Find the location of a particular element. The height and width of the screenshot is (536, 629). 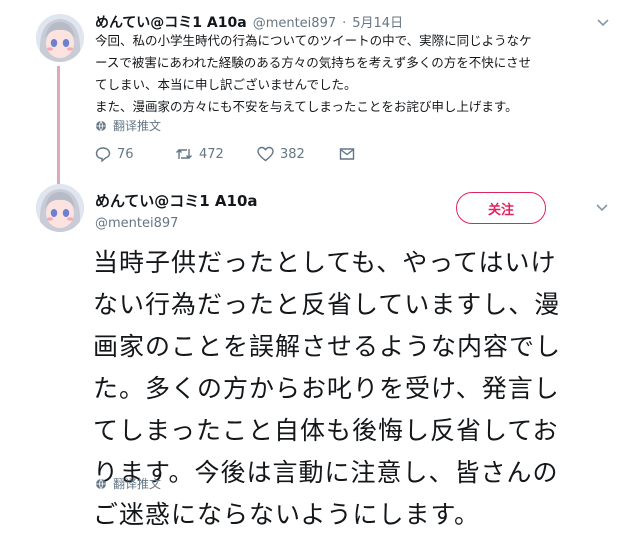

like-button: 382 is located at coordinates (298, 154).